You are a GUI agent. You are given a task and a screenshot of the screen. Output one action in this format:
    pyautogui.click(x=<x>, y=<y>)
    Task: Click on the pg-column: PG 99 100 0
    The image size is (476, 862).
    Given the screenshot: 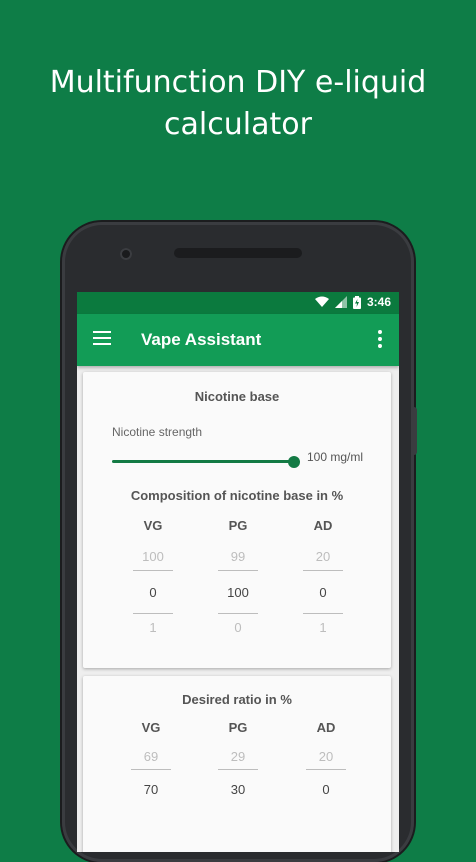 What is the action you would take?
    pyautogui.click(x=238, y=576)
    